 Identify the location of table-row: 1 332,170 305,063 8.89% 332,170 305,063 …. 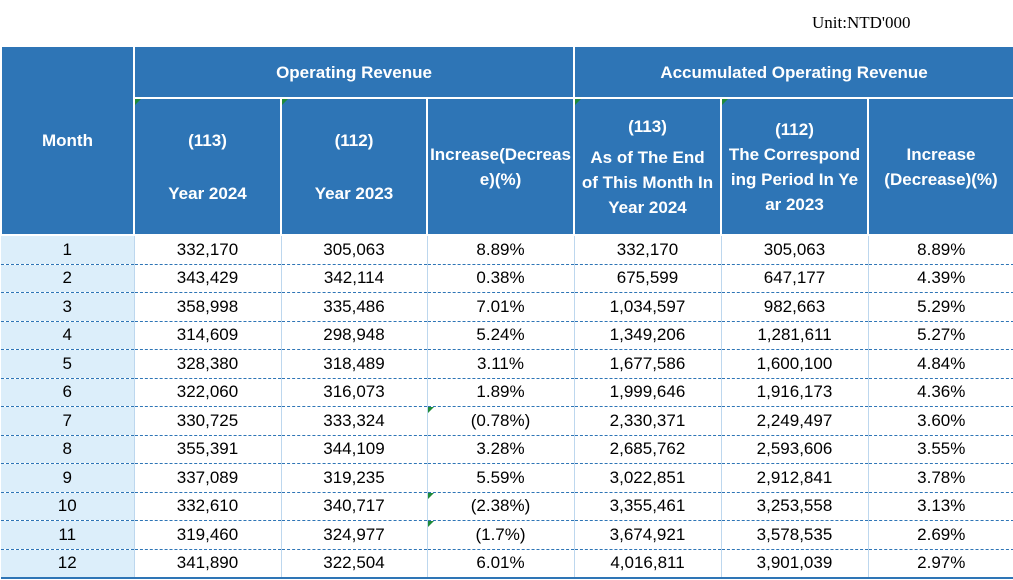
(507, 250).